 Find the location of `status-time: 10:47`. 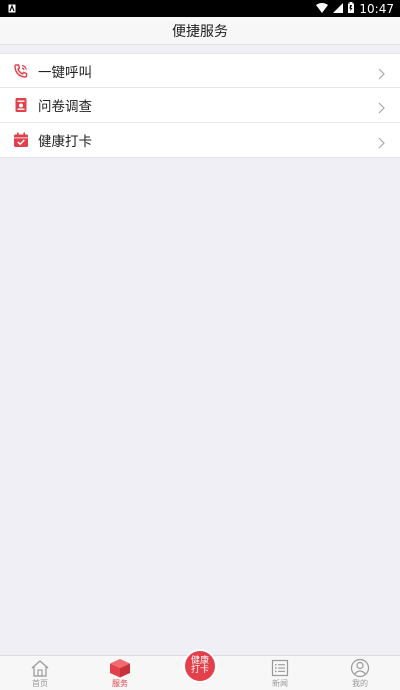

status-time: 10:47 is located at coordinates (376, 8).